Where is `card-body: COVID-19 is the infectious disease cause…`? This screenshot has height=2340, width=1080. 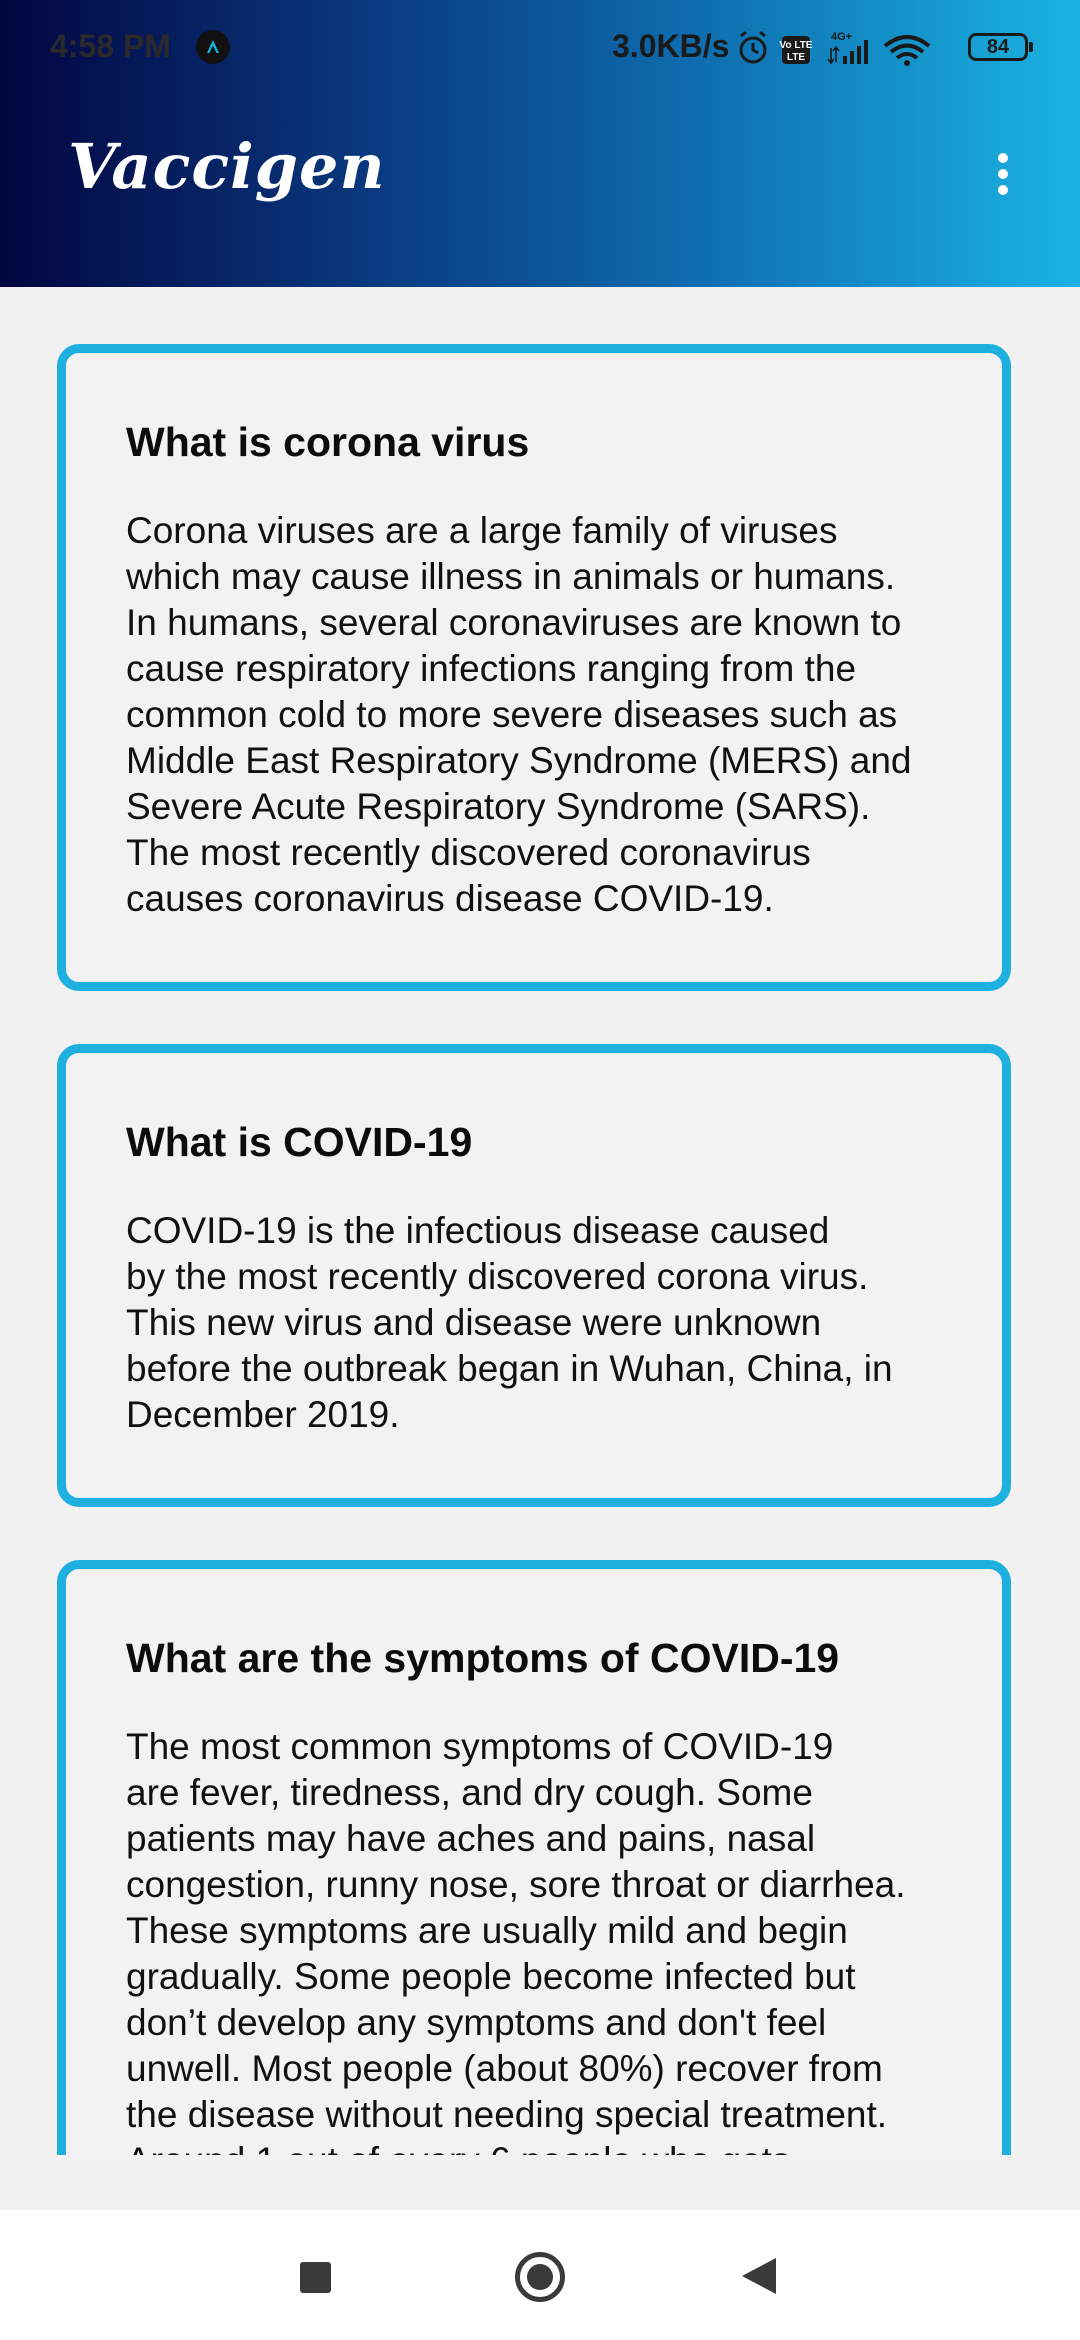 card-body: COVID-19 is the infectious disease cause… is located at coordinates (534, 1323).